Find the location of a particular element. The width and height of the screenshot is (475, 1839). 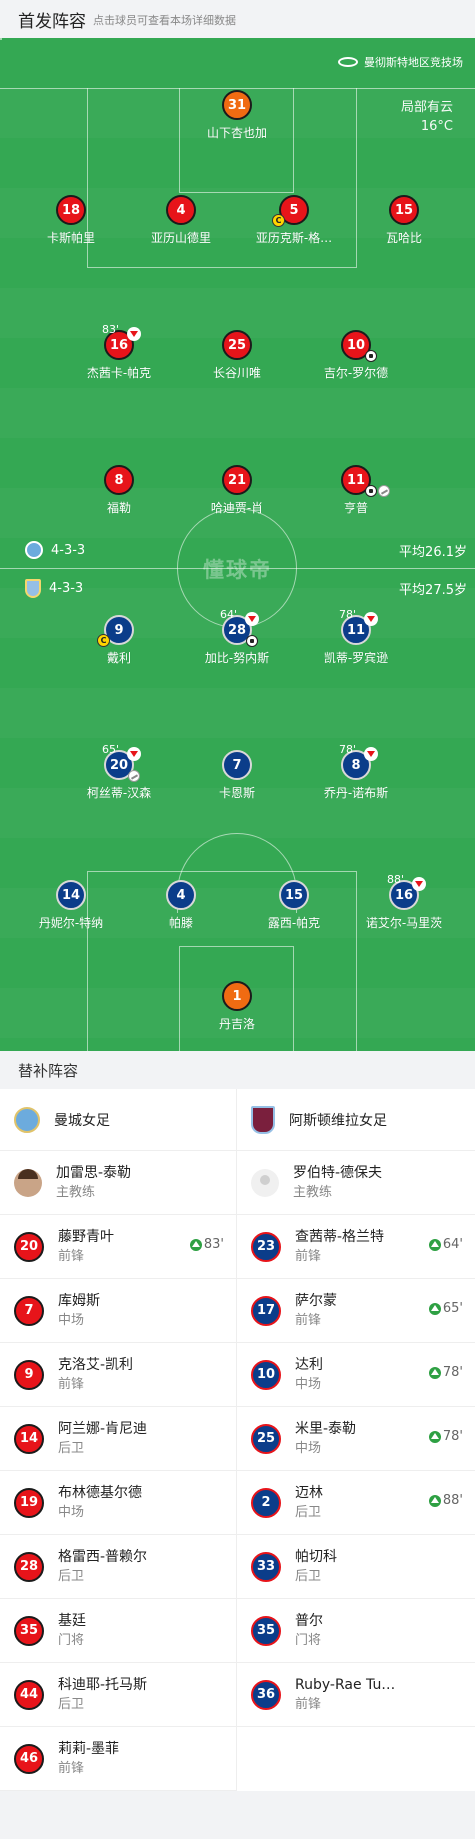

player-name: 丹妮尔-特纳 is located at coordinates (71, 923).